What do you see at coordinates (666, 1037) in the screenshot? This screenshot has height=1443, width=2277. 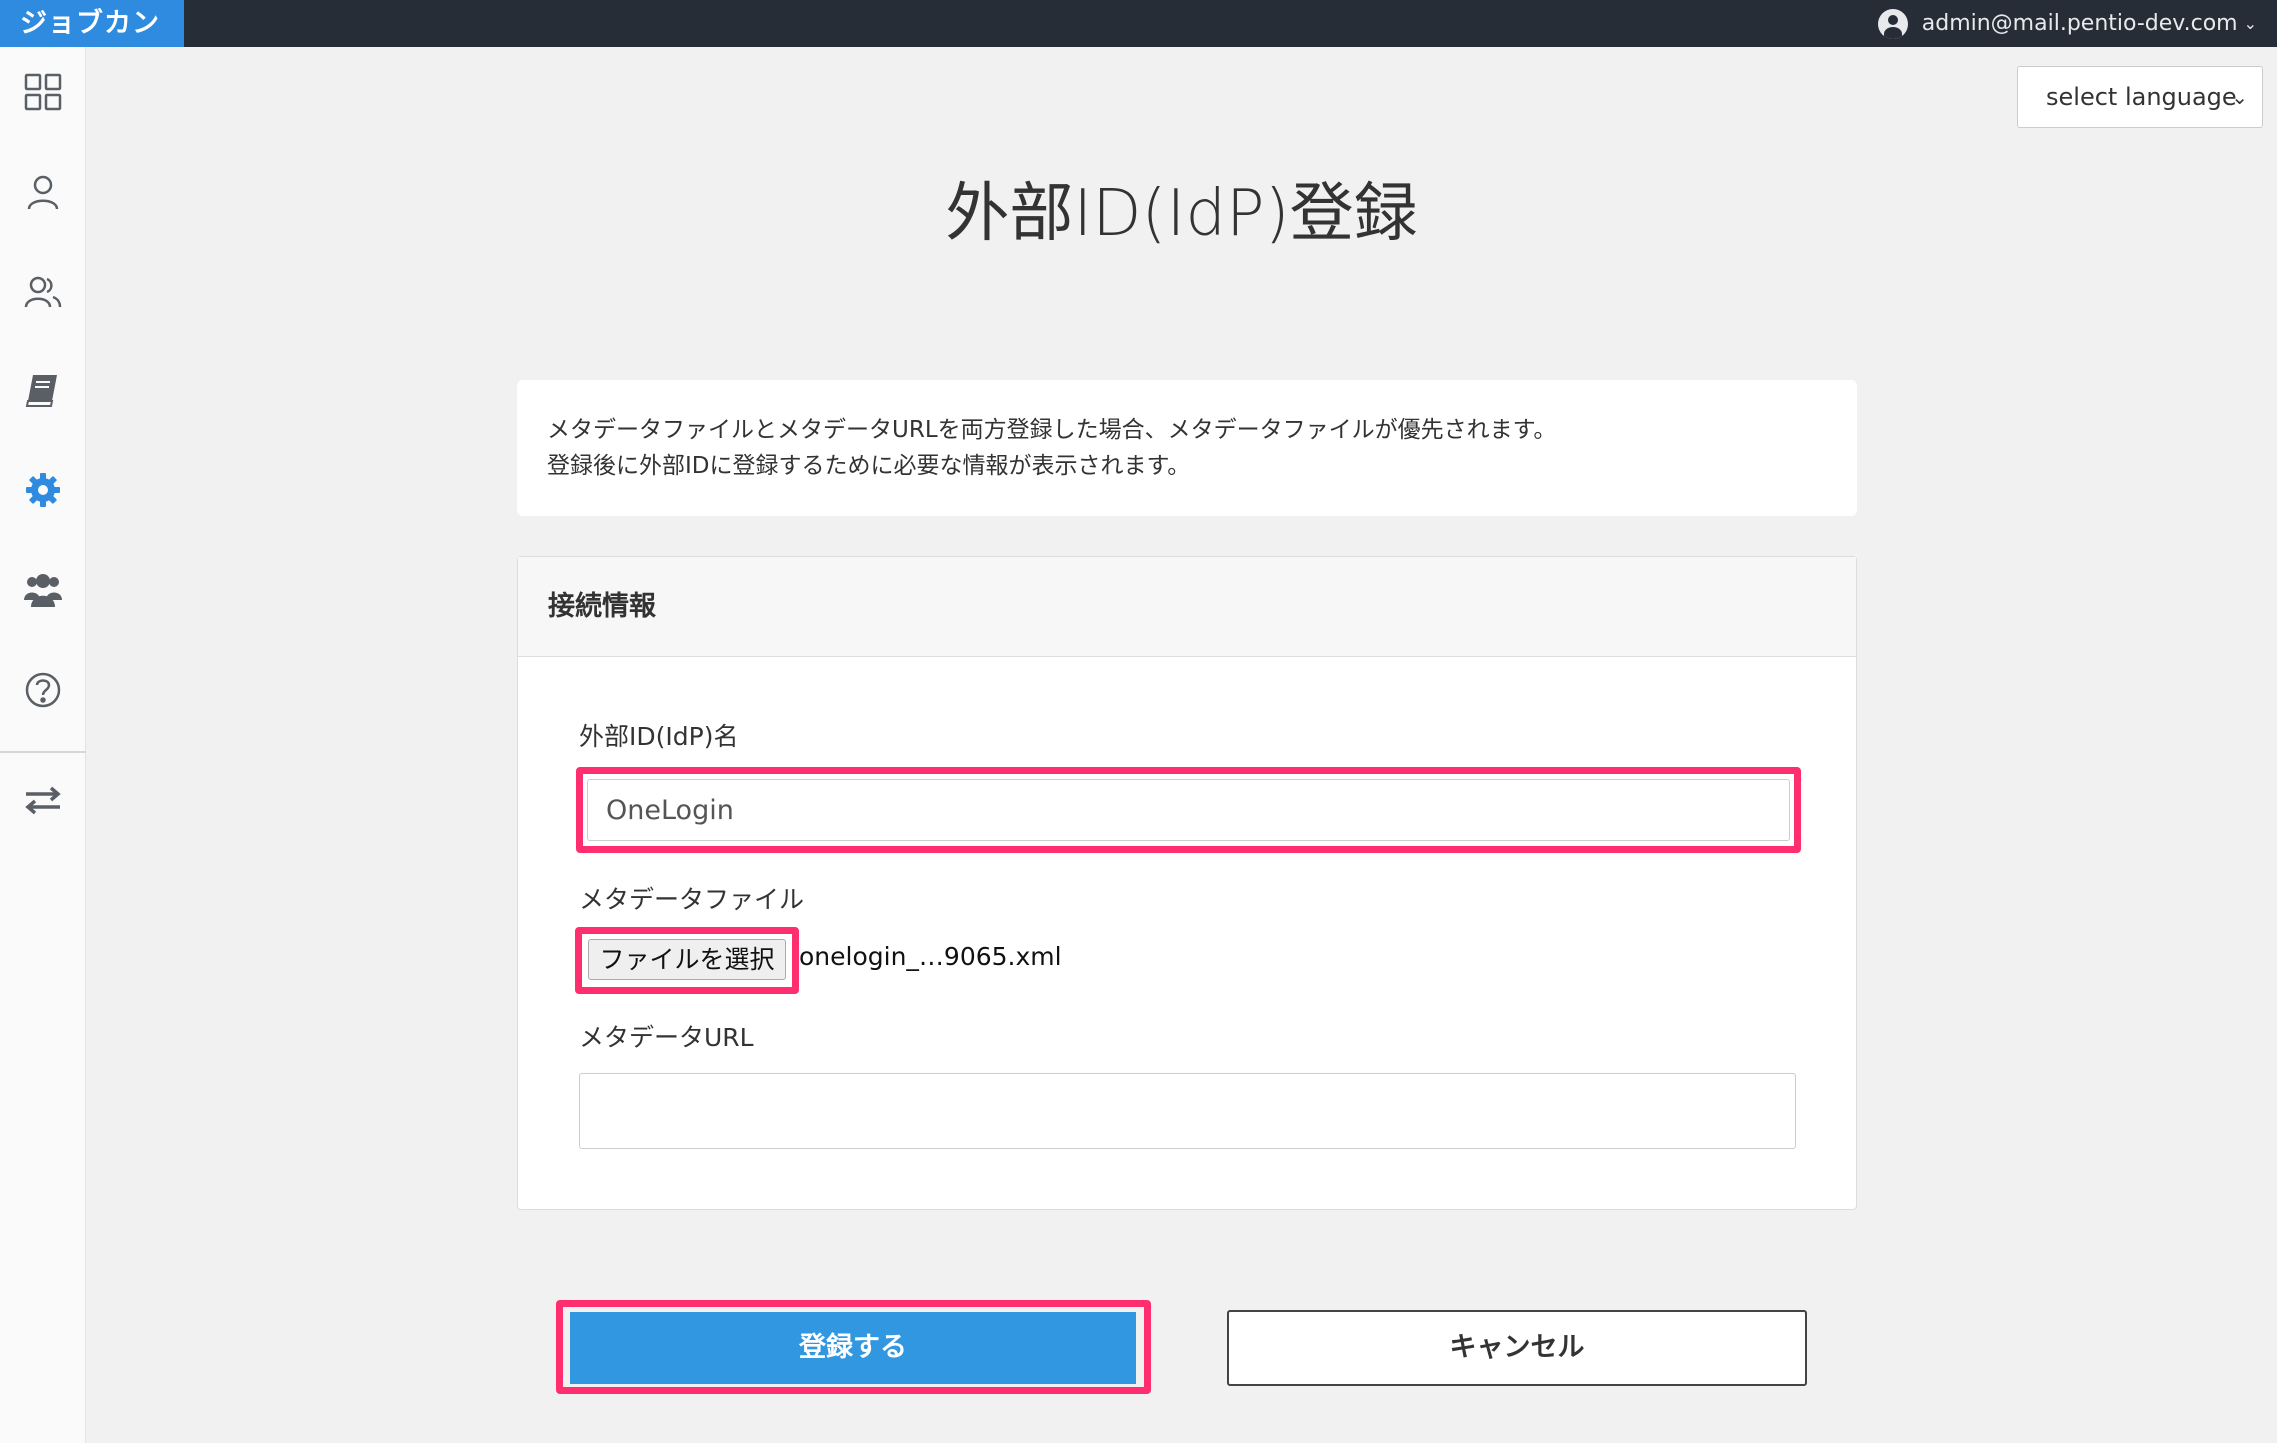 I see `metadata-url-label: メタデータURL` at bounding box center [666, 1037].